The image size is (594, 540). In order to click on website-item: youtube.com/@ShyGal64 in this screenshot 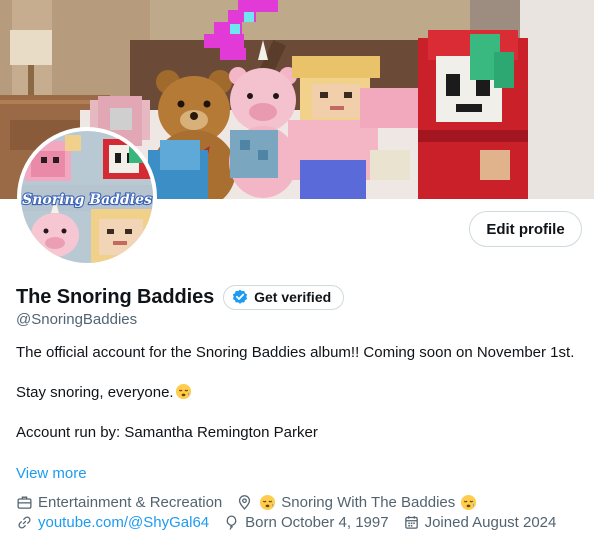, I will do `click(112, 522)`.